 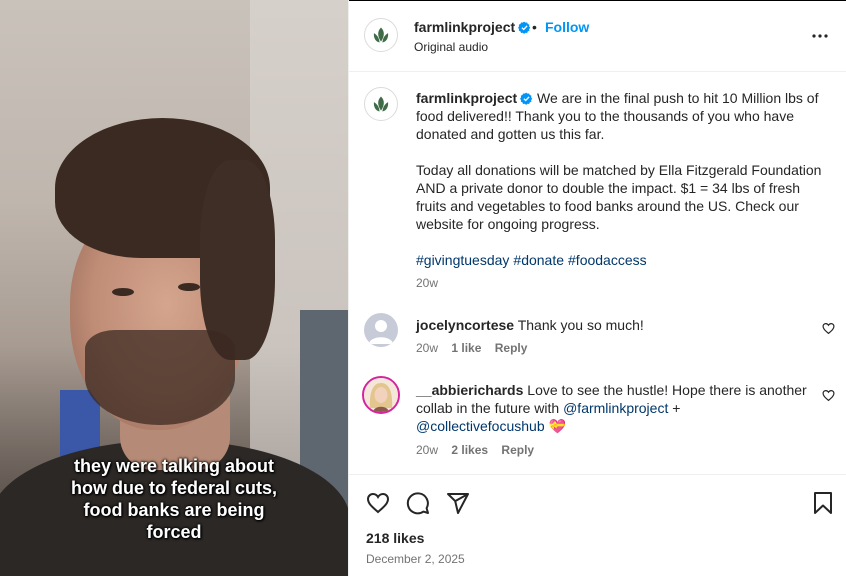 I want to click on hashtag-link: #givingtuesday, so click(x=462, y=260).